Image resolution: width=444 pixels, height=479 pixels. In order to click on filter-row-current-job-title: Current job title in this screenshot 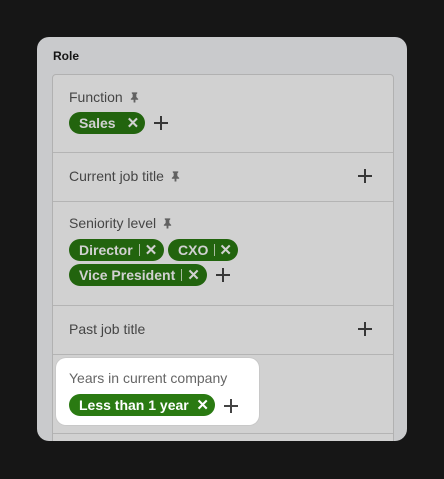, I will do `click(223, 177)`.